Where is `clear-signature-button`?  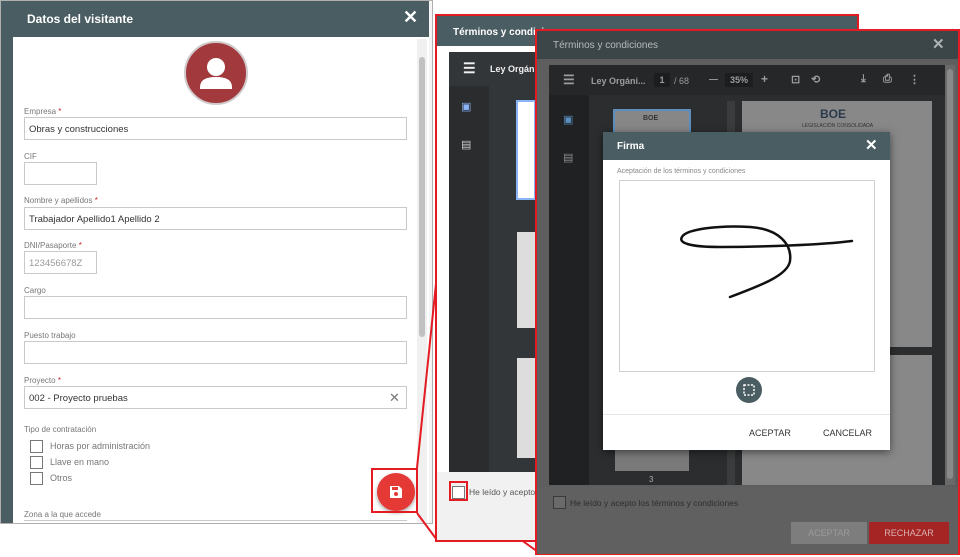 clear-signature-button is located at coordinates (749, 390).